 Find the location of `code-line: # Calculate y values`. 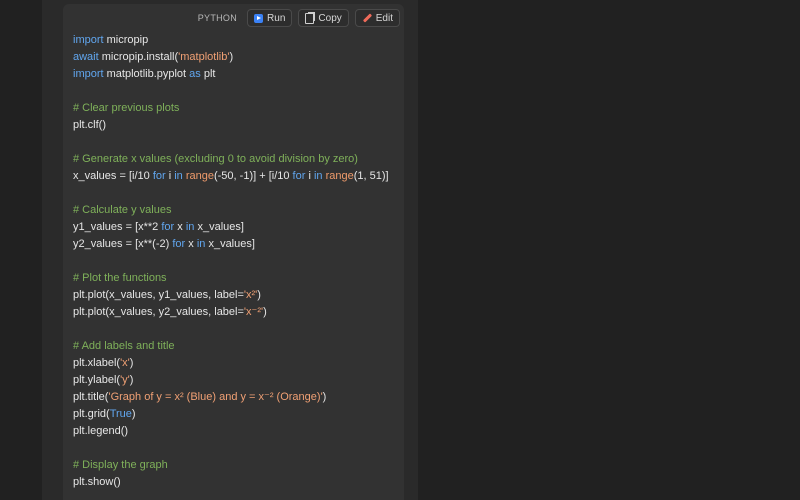

code-line: # Calculate y values is located at coordinates (231, 210).